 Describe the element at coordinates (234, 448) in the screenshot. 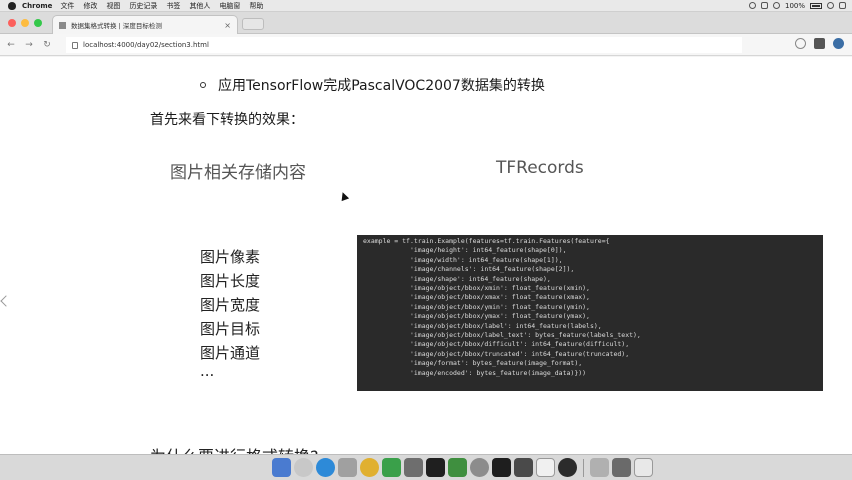

I see `section-heading: 为什么要进行格式转换?` at that location.